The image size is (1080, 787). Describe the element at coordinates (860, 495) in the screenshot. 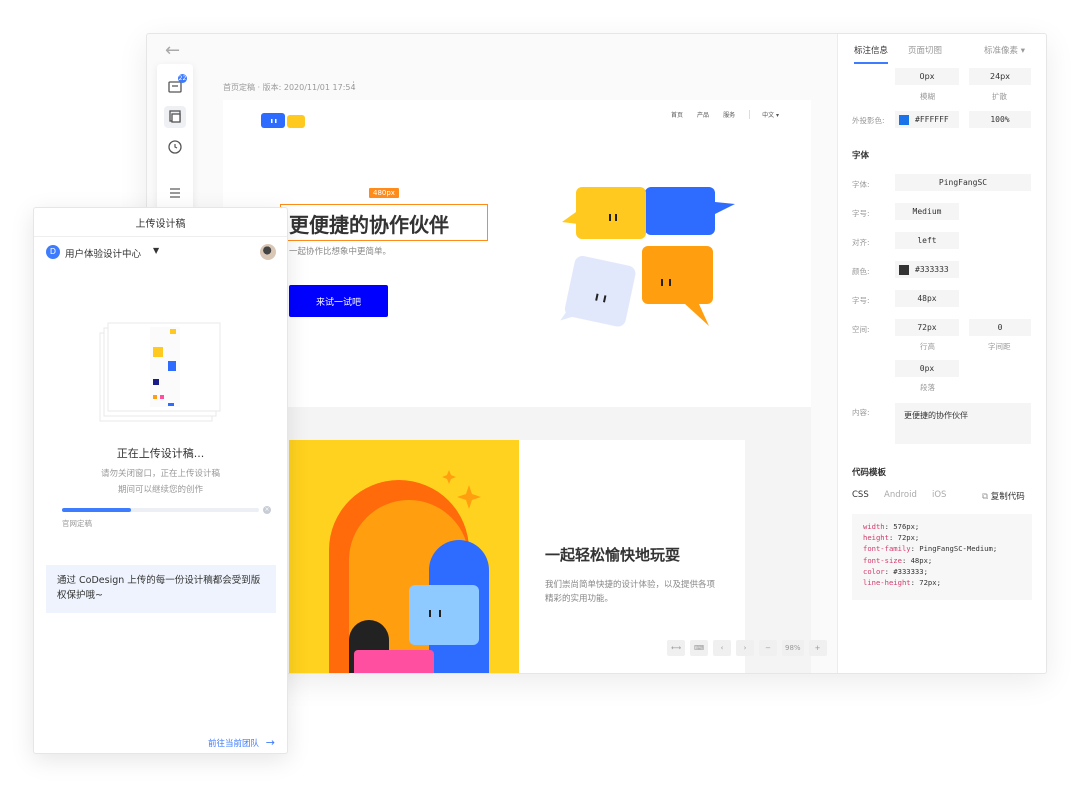

I see `code-tab-css: CSS` at that location.